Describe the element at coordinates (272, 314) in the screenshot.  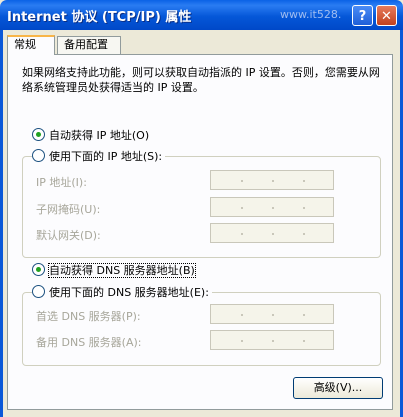
I see `preferred-dns-input` at that location.